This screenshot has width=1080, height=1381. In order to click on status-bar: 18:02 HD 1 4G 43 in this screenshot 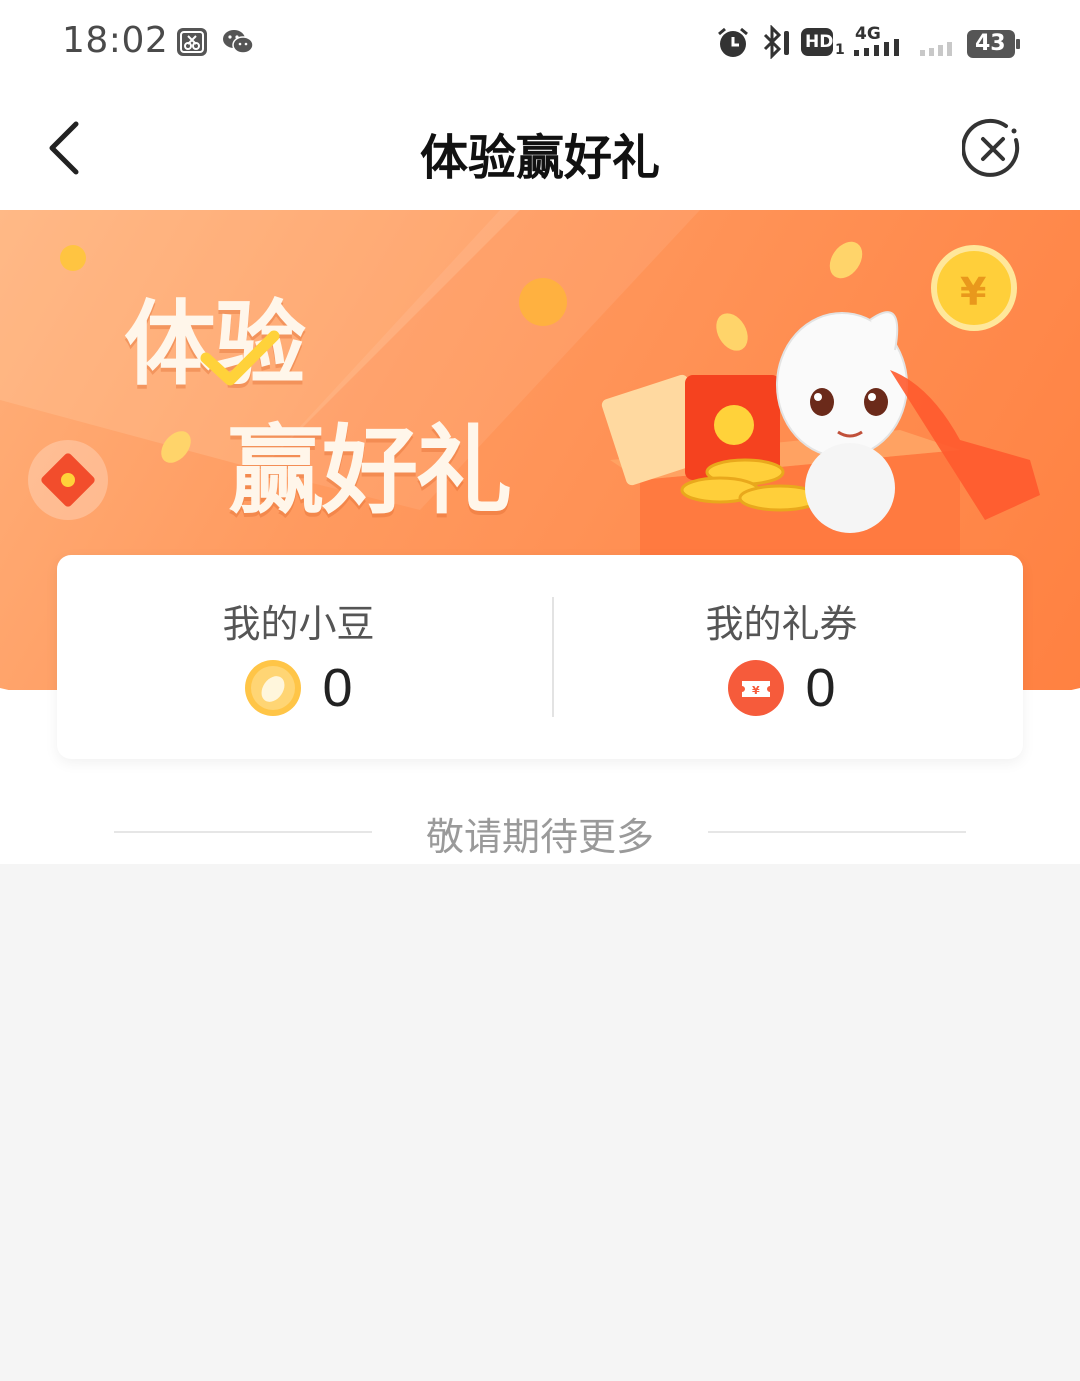, I will do `click(540, 44)`.